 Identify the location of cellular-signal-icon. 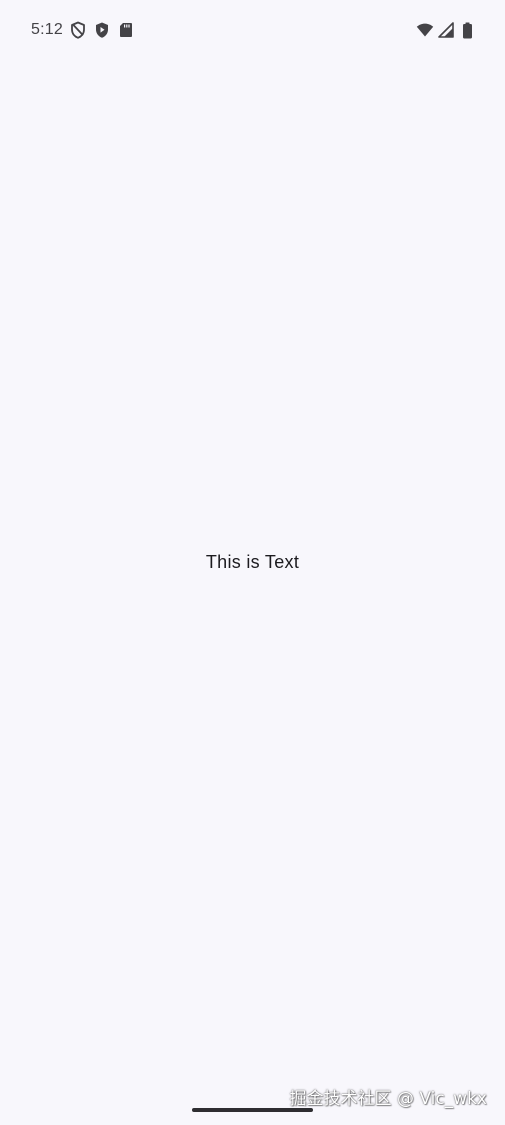
(446, 30).